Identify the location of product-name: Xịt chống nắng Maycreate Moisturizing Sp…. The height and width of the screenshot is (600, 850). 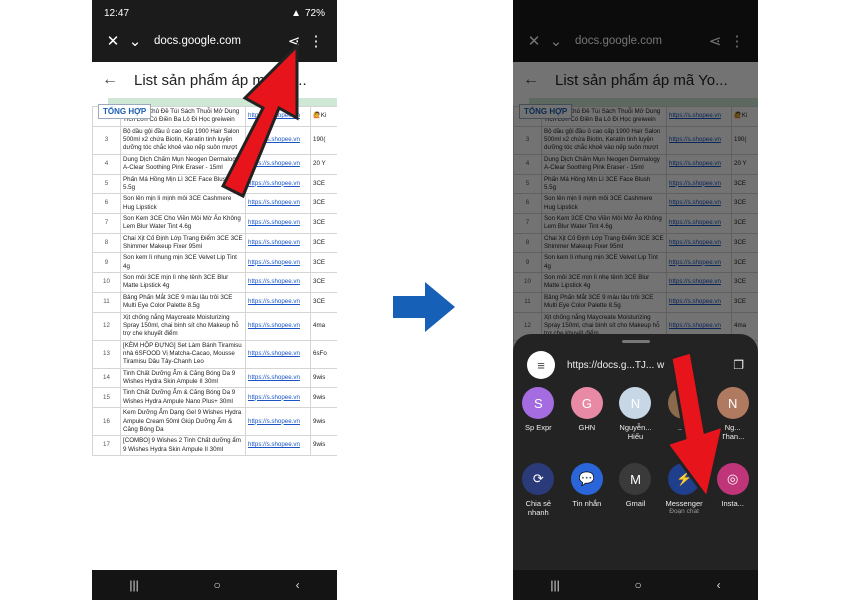
(183, 326).